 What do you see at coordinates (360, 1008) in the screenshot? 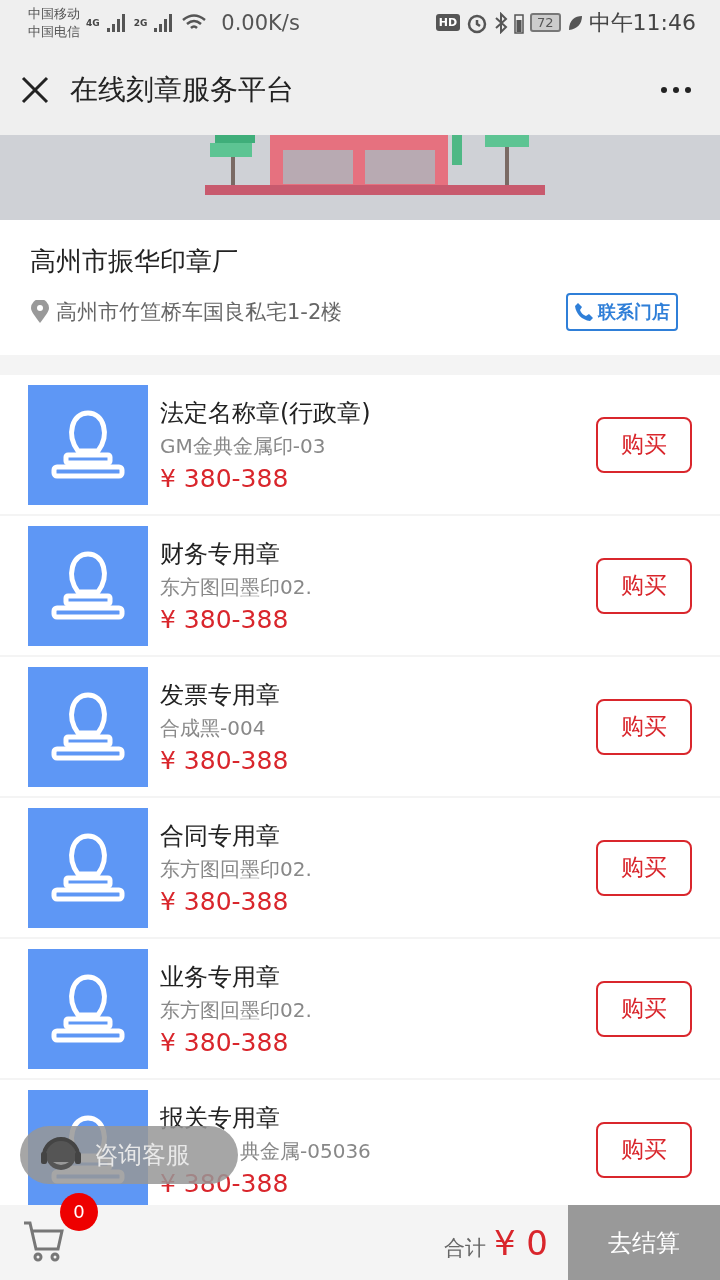
I see `product-card: 业务专用章 东方图回墨印02. ¥ 380-388 购买` at bounding box center [360, 1008].